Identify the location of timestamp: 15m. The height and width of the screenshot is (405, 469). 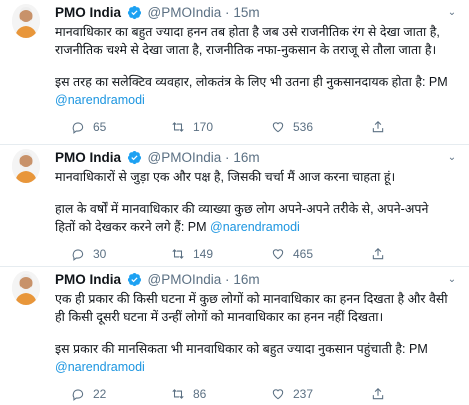
(246, 12).